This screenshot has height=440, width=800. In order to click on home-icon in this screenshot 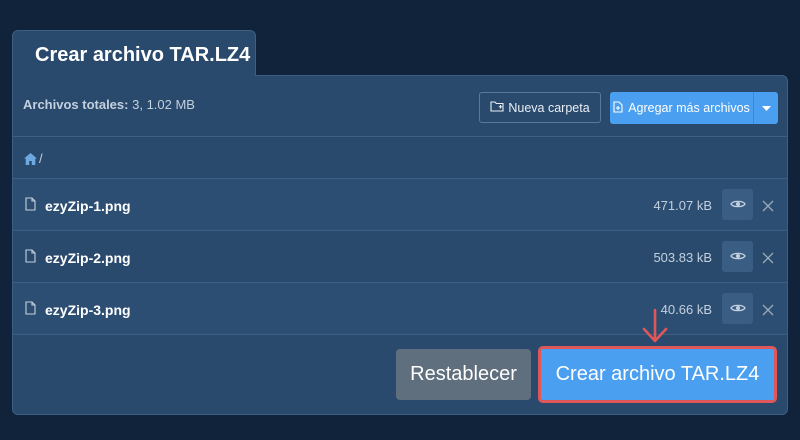, I will do `click(30, 161)`.